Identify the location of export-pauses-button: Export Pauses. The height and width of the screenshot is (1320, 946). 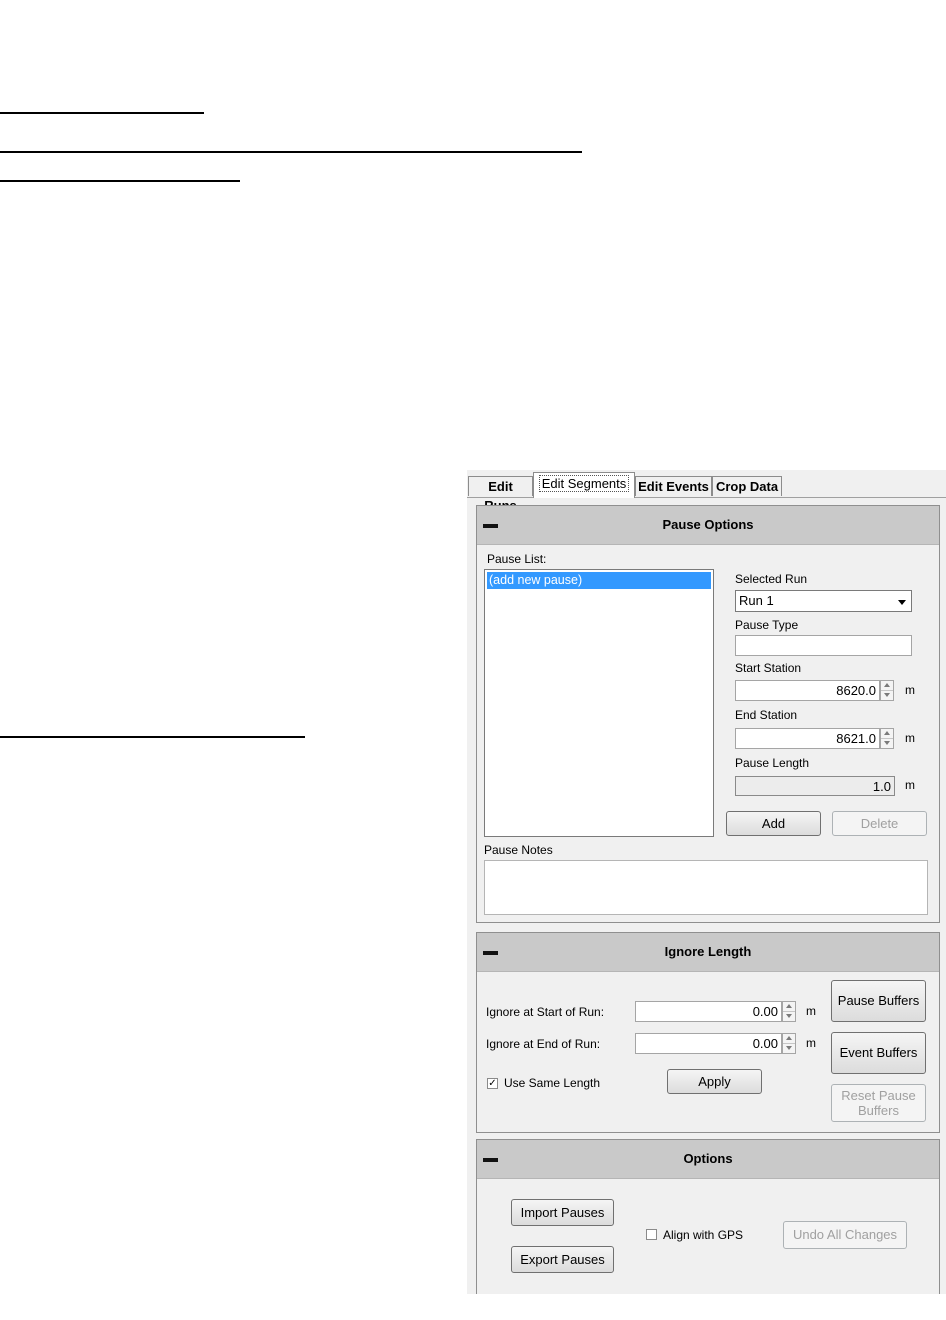
(562, 1259).